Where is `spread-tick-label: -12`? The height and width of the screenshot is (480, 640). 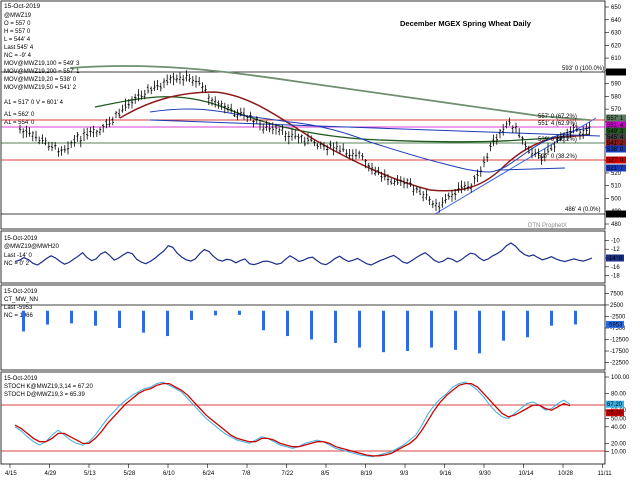
spread-tick-label: -12 is located at coordinates (615, 250).